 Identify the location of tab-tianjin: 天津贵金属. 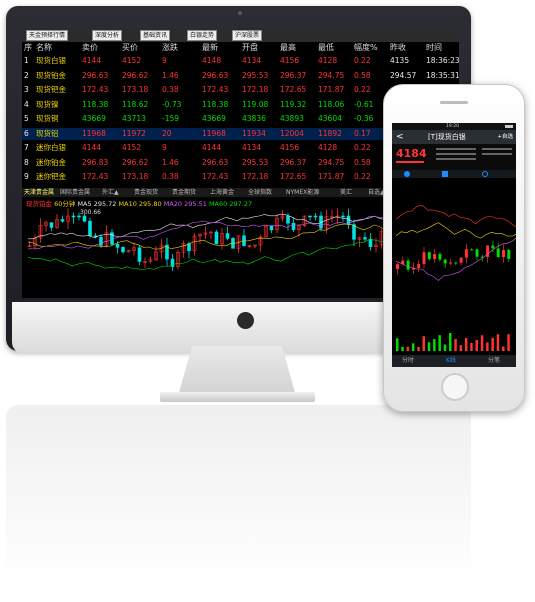
(39, 192).